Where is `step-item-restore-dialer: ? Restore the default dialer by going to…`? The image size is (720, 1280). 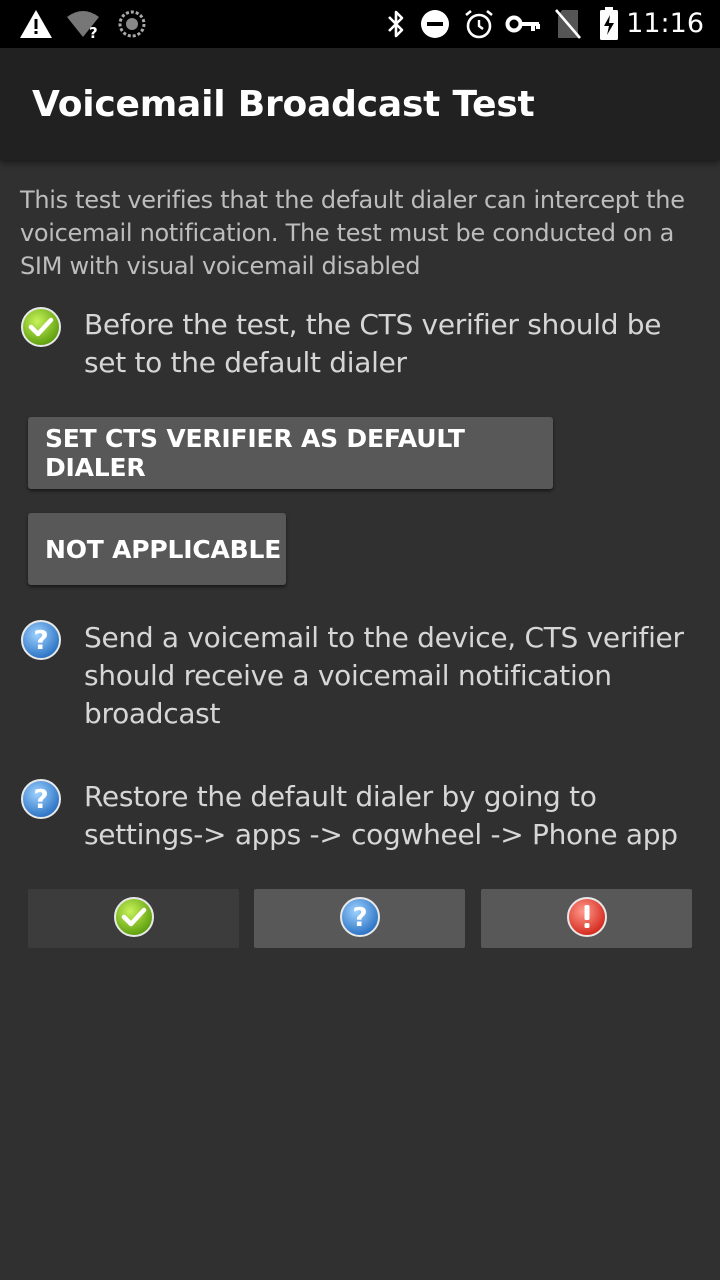 step-item-restore-dialer: ? Restore the default dialer by going to… is located at coordinates (365, 818).